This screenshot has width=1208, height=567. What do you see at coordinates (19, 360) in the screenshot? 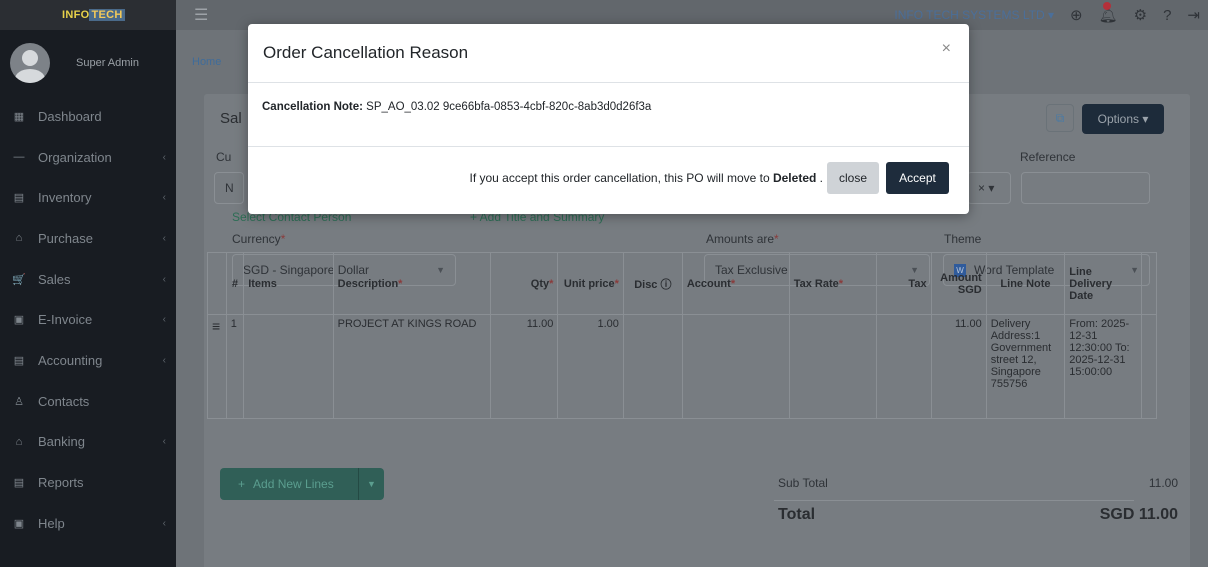
I see `accounting-icon: ▤` at bounding box center [19, 360].